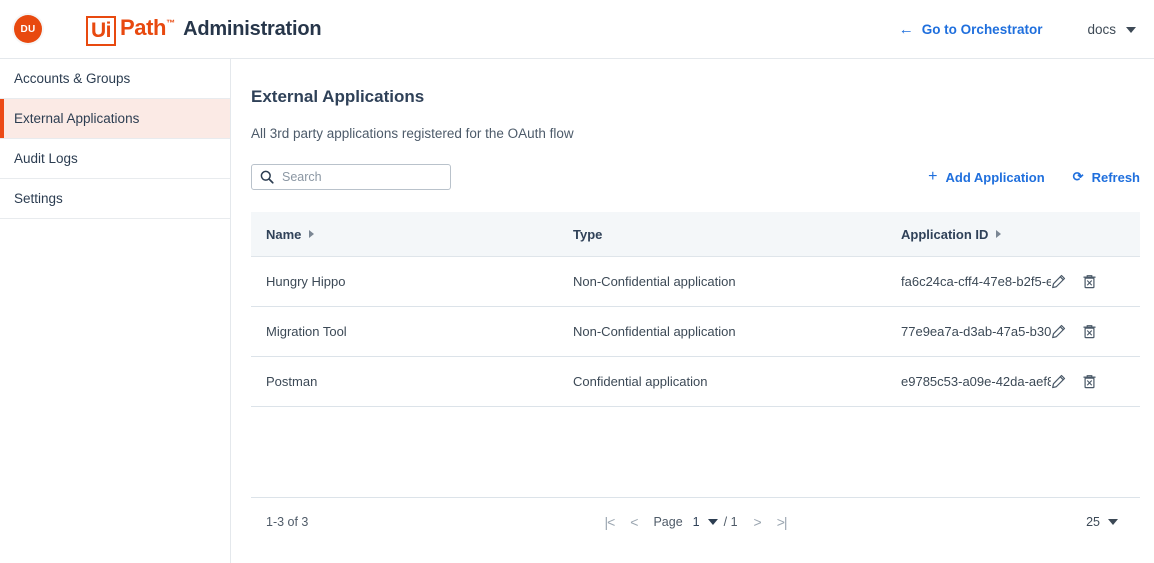 Image resolution: width=1154 pixels, height=563 pixels. What do you see at coordinates (1078, 176) in the screenshot?
I see `refresh-icon: ⟳` at bounding box center [1078, 176].